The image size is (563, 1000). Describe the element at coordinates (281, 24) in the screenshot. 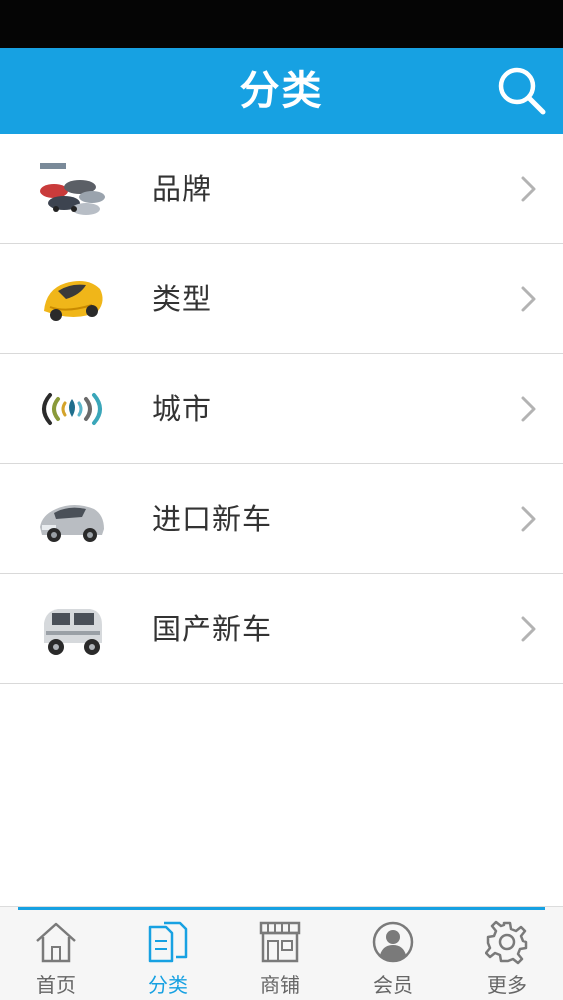

I see `status-bar` at that location.